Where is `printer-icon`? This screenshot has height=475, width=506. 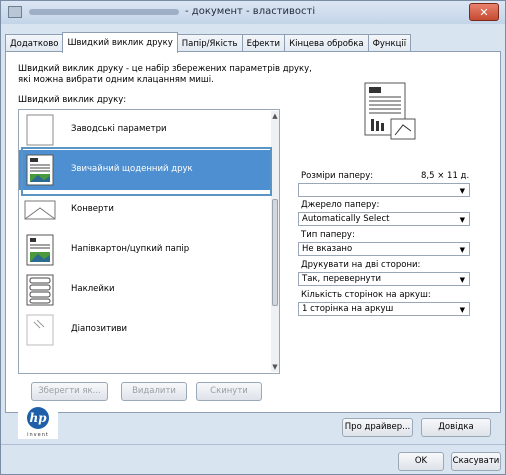 printer-icon is located at coordinates (15, 12).